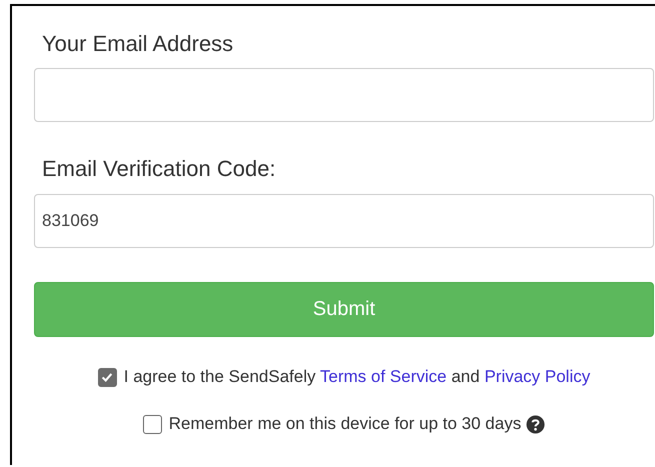  Describe the element at coordinates (344, 95) in the screenshot. I see `email-input` at that location.